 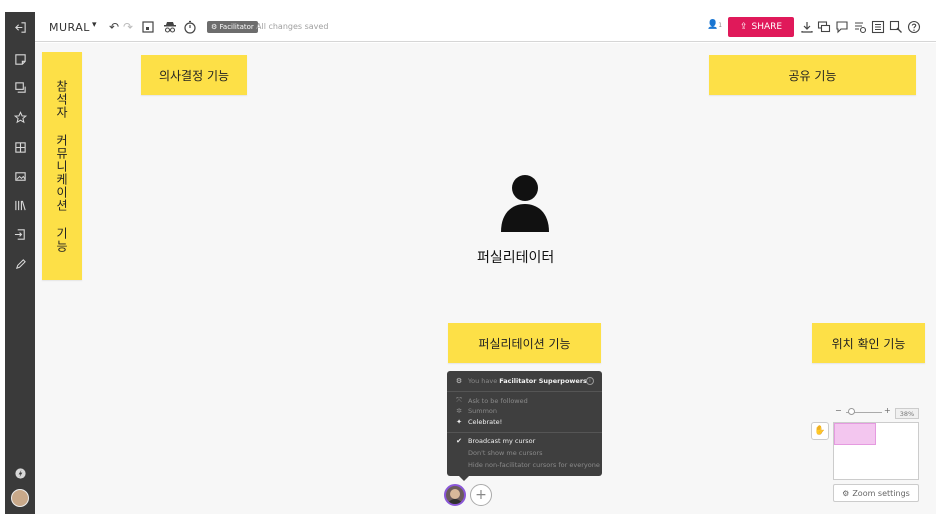 I want to click on menu-item-celebrate: ✦ Celebrate!, so click(x=478, y=422).